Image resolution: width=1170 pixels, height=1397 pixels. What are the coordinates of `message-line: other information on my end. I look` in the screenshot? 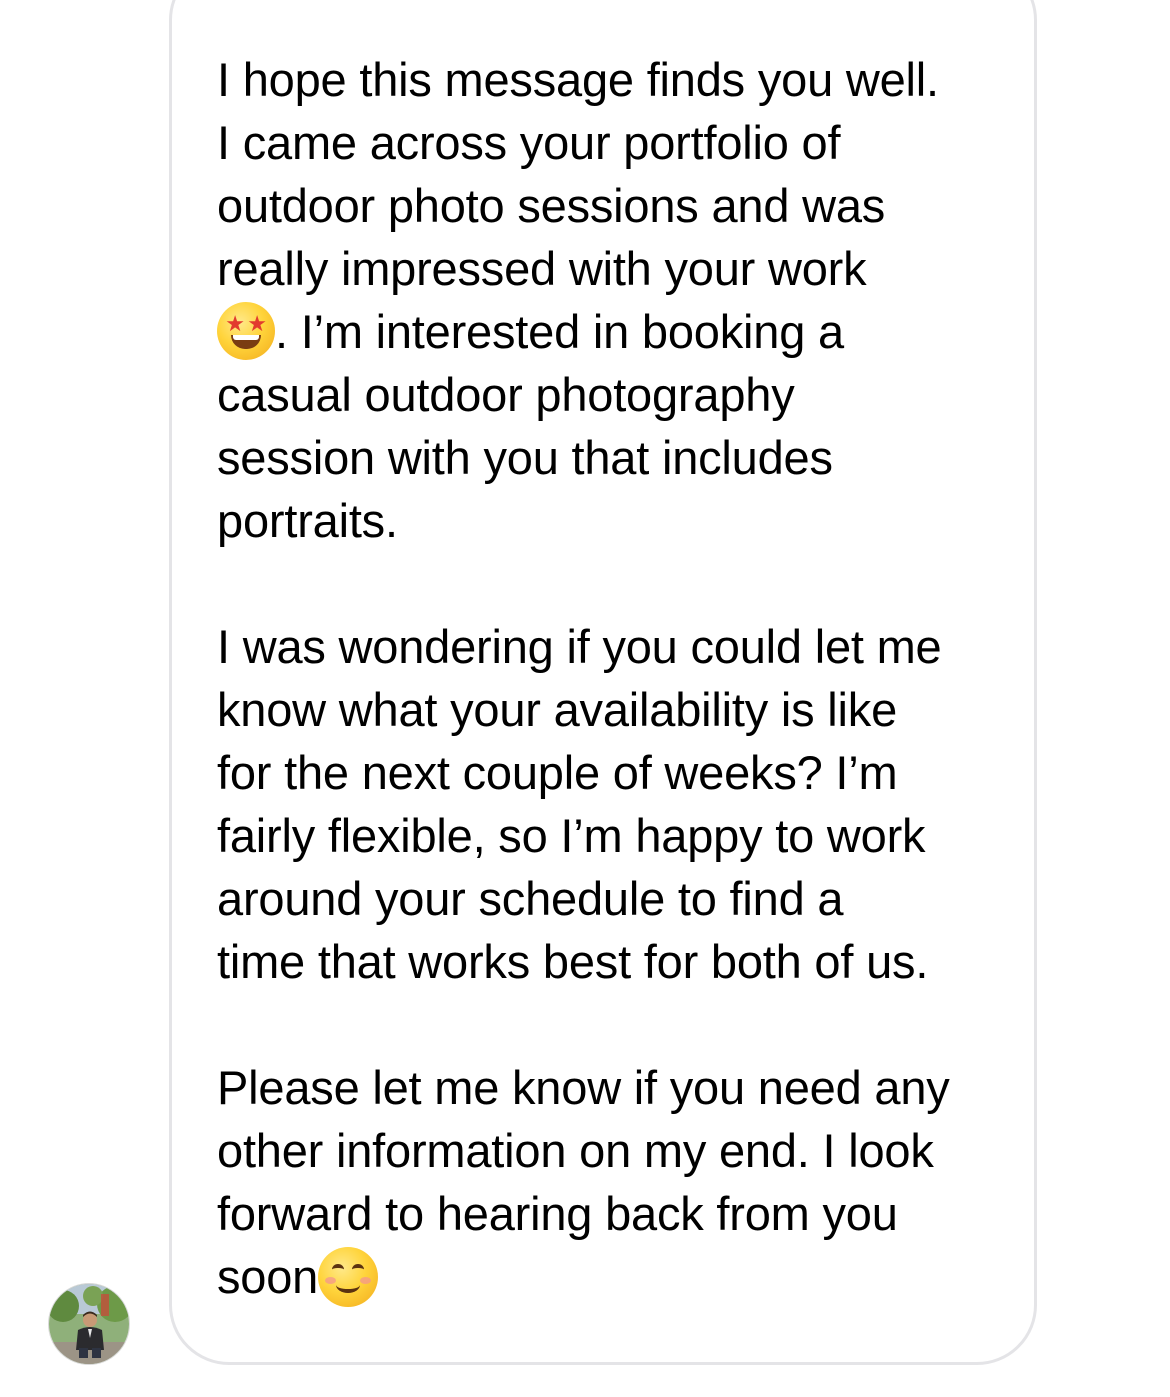 It's located at (575, 1150).